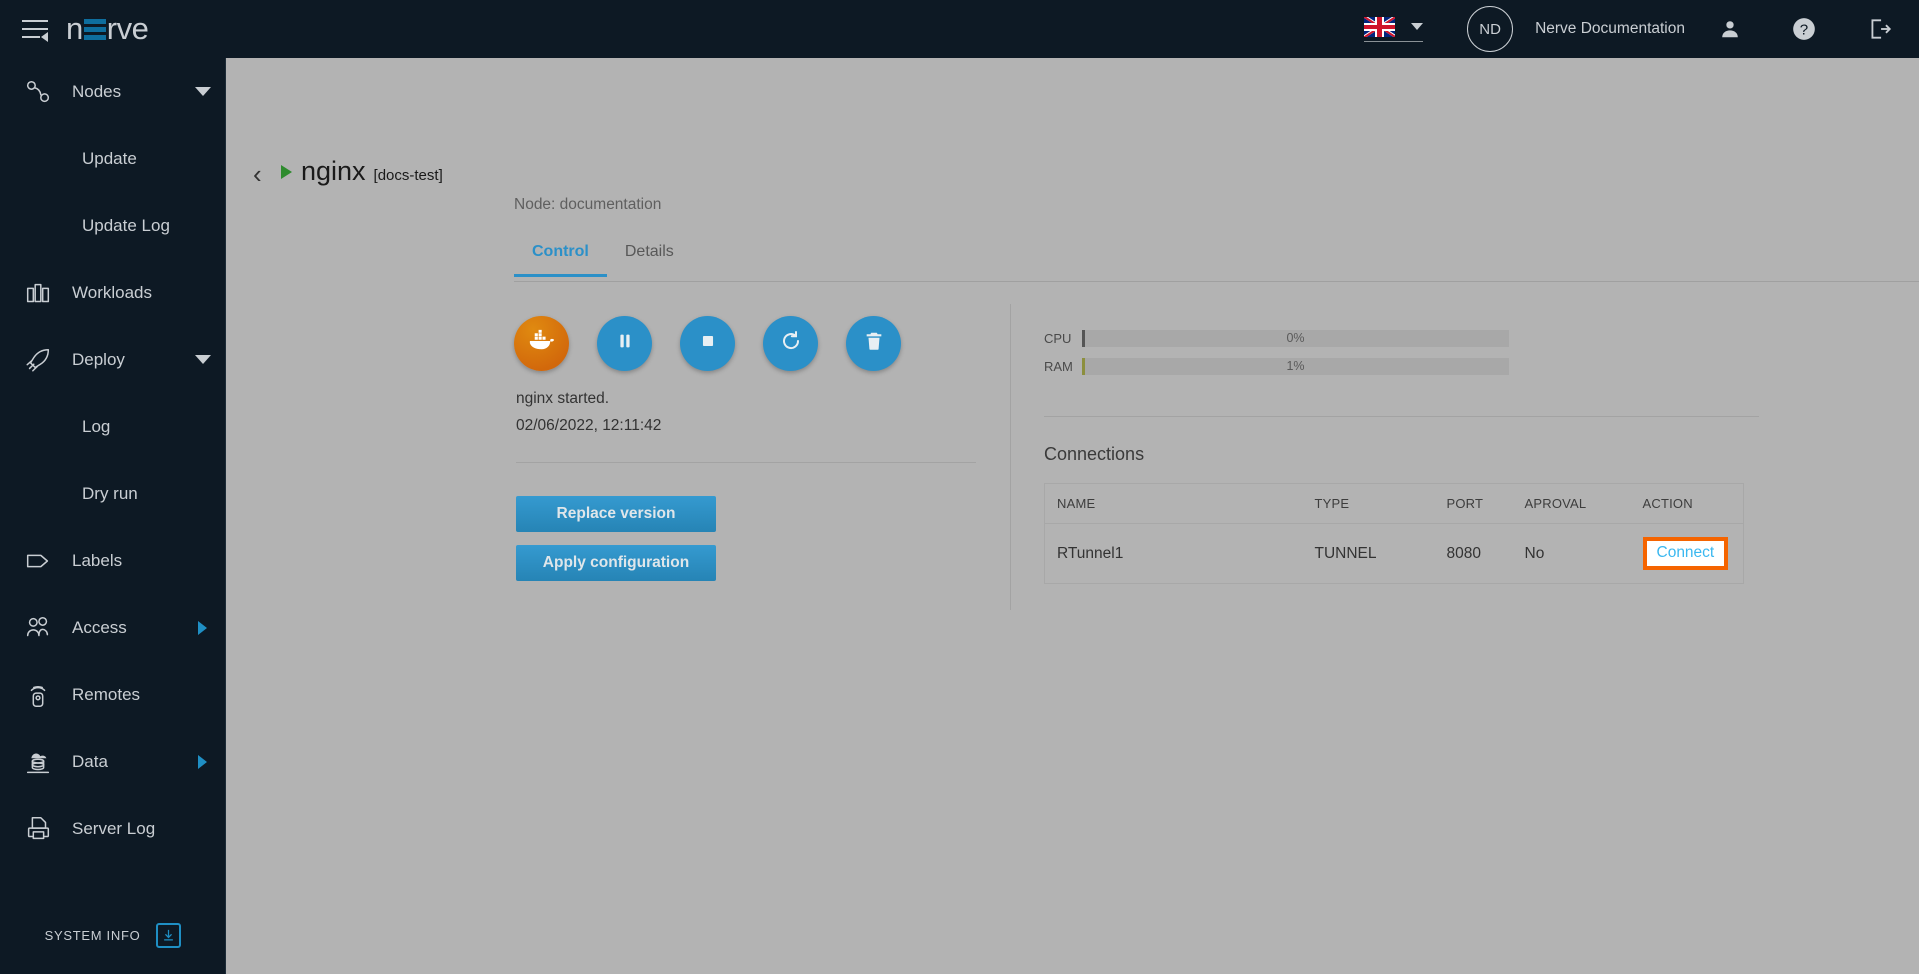 The image size is (1919, 974). Describe the element at coordinates (92, 935) in the screenshot. I see `system-info-label: SYSTEM INFO` at that location.